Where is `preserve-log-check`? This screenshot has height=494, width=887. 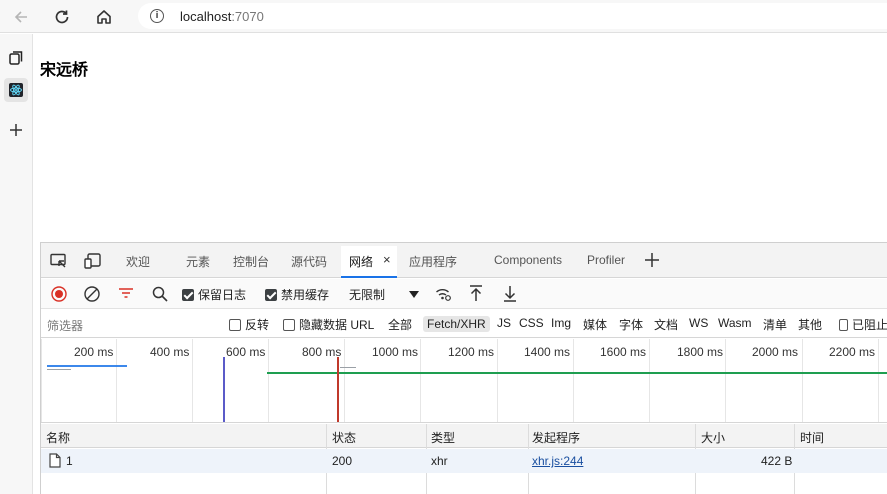 preserve-log-check is located at coordinates (188, 294).